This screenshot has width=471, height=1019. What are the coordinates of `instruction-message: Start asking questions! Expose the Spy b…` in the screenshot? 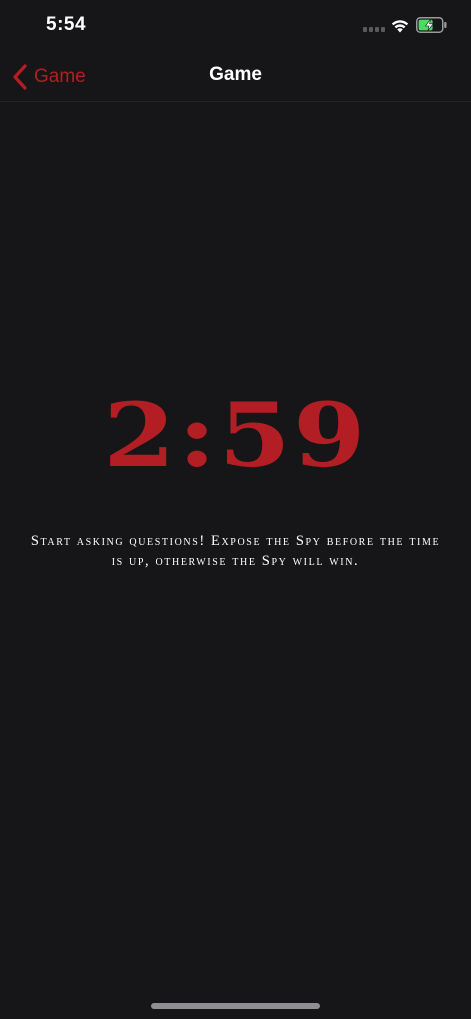 It's located at (235, 551).